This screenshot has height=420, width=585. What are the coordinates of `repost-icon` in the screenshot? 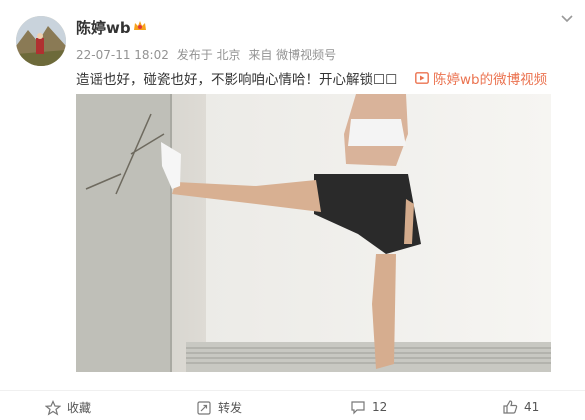 It's located at (204, 407).